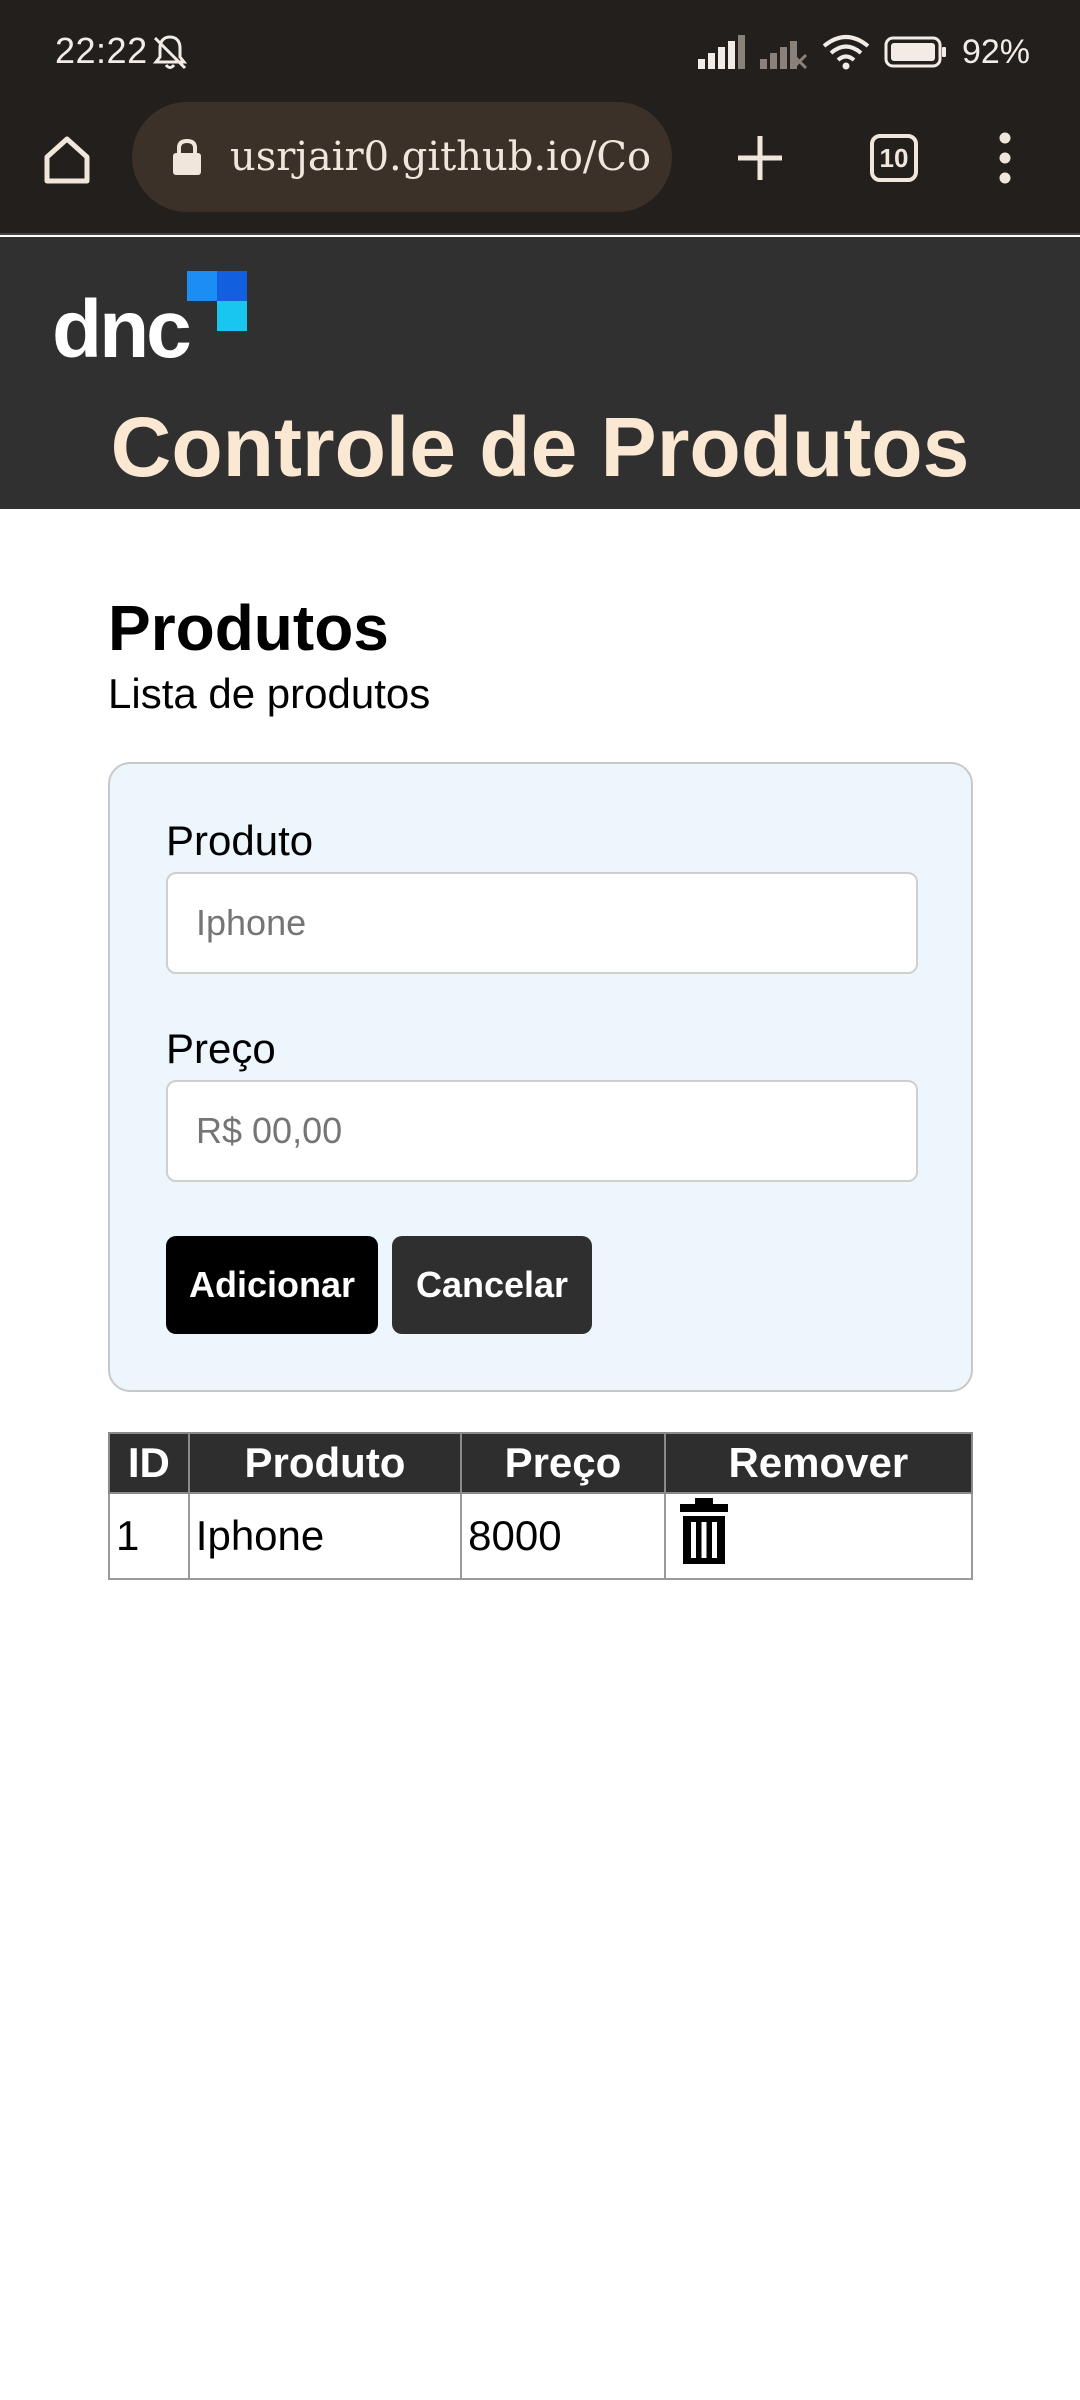 This screenshot has width=1080, height=2400. Describe the element at coordinates (248, 628) in the screenshot. I see `page-title: Produtos` at that location.